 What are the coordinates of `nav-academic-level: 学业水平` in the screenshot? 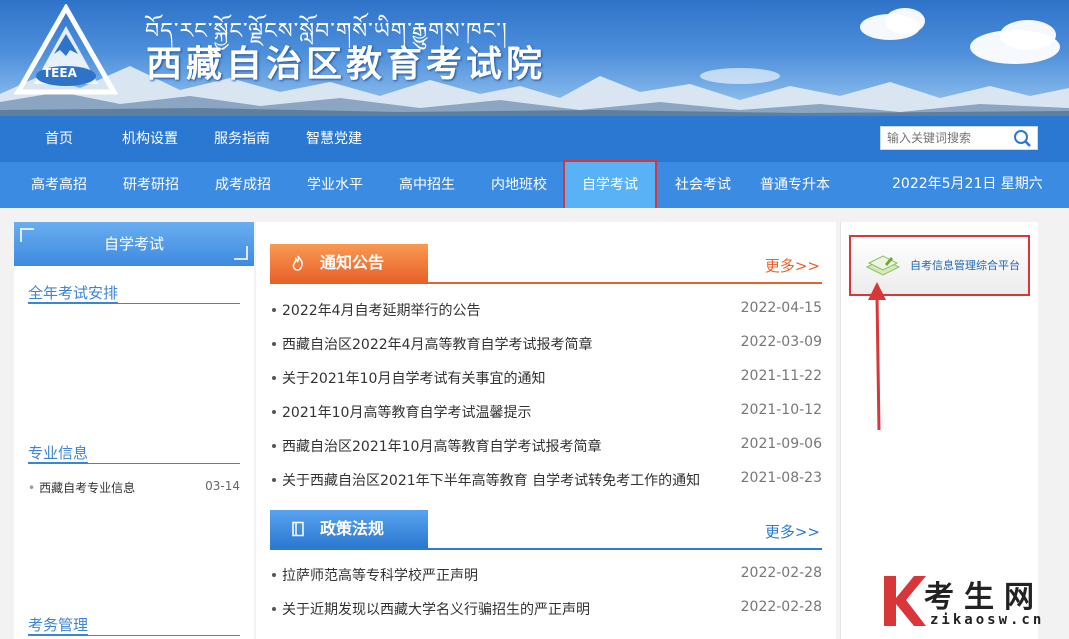 It's located at (335, 185).